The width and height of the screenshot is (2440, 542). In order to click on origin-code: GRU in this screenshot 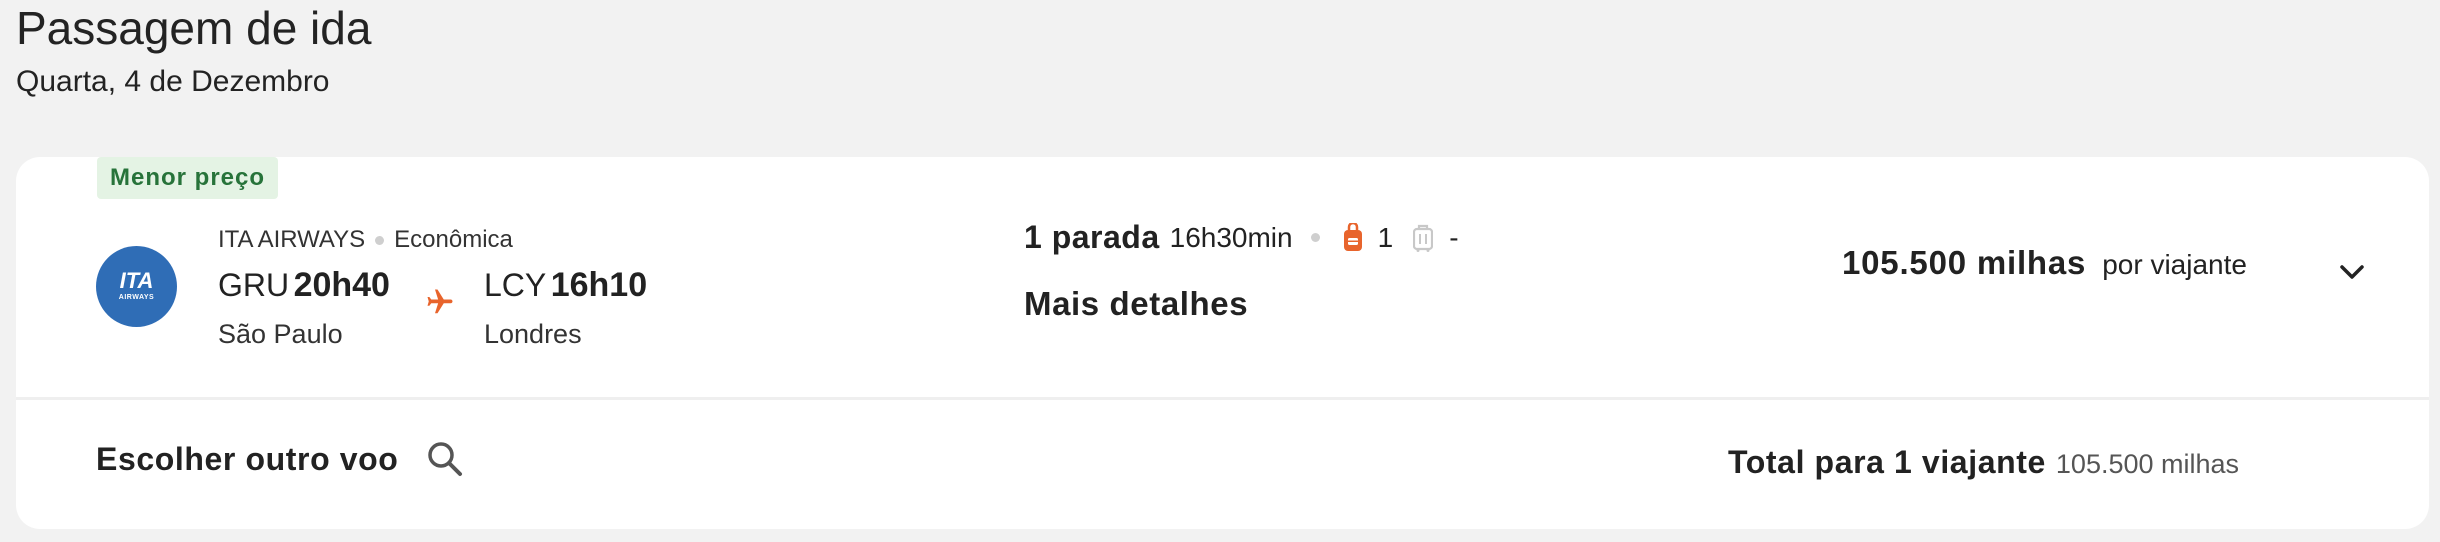, I will do `click(254, 285)`.